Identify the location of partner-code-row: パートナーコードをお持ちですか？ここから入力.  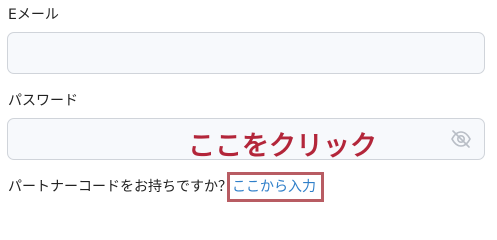
(162, 187).